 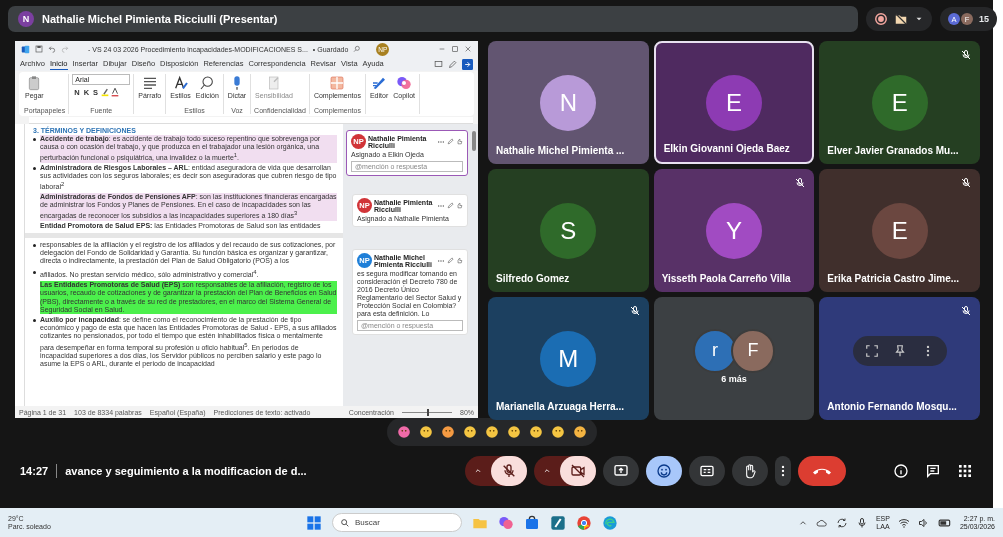 I want to click on participant-avatar: F, so click(x=753, y=350).